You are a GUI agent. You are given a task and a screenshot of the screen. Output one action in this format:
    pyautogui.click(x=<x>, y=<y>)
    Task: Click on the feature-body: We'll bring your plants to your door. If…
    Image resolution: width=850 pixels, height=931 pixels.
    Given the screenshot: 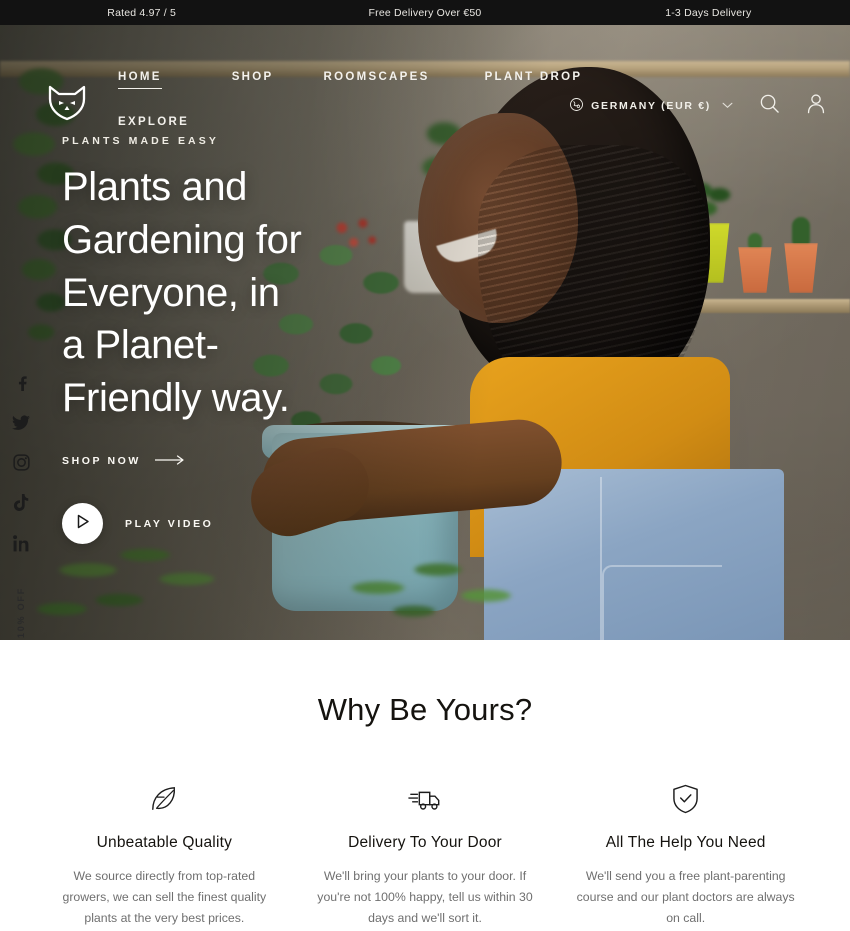 What is the action you would take?
    pyautogui.click(x=425, y=897)
    